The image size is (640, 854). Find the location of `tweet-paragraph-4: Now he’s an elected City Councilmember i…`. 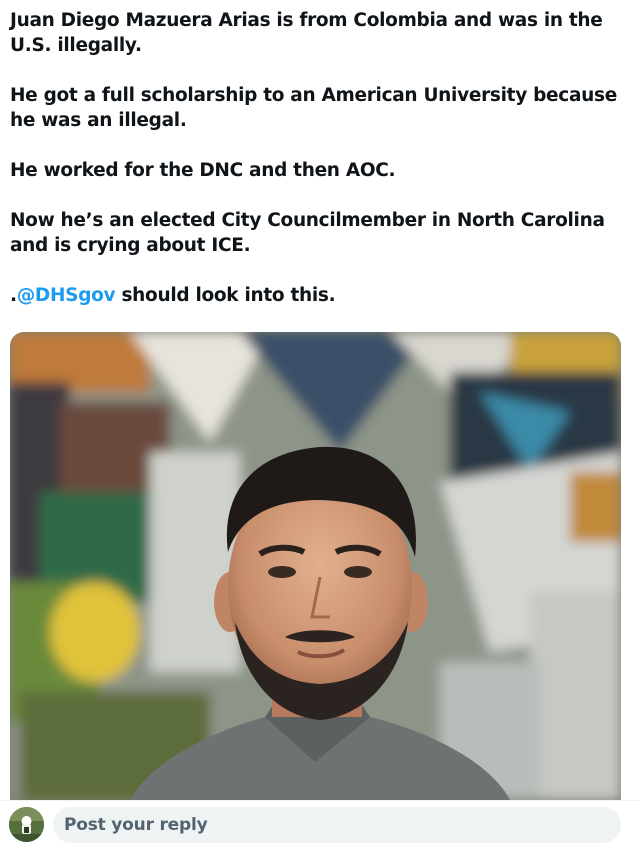

tweet-paragraph-4: Now he’s an elected City Councilmember i… is located at coordinates (307, 233).